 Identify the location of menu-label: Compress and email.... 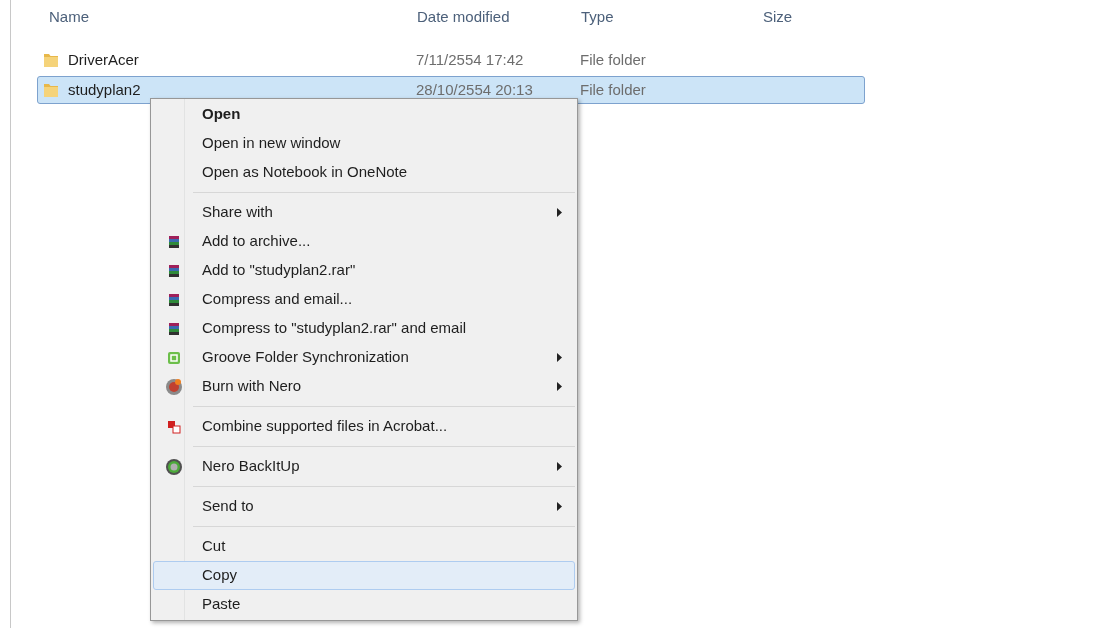
(277, 299).